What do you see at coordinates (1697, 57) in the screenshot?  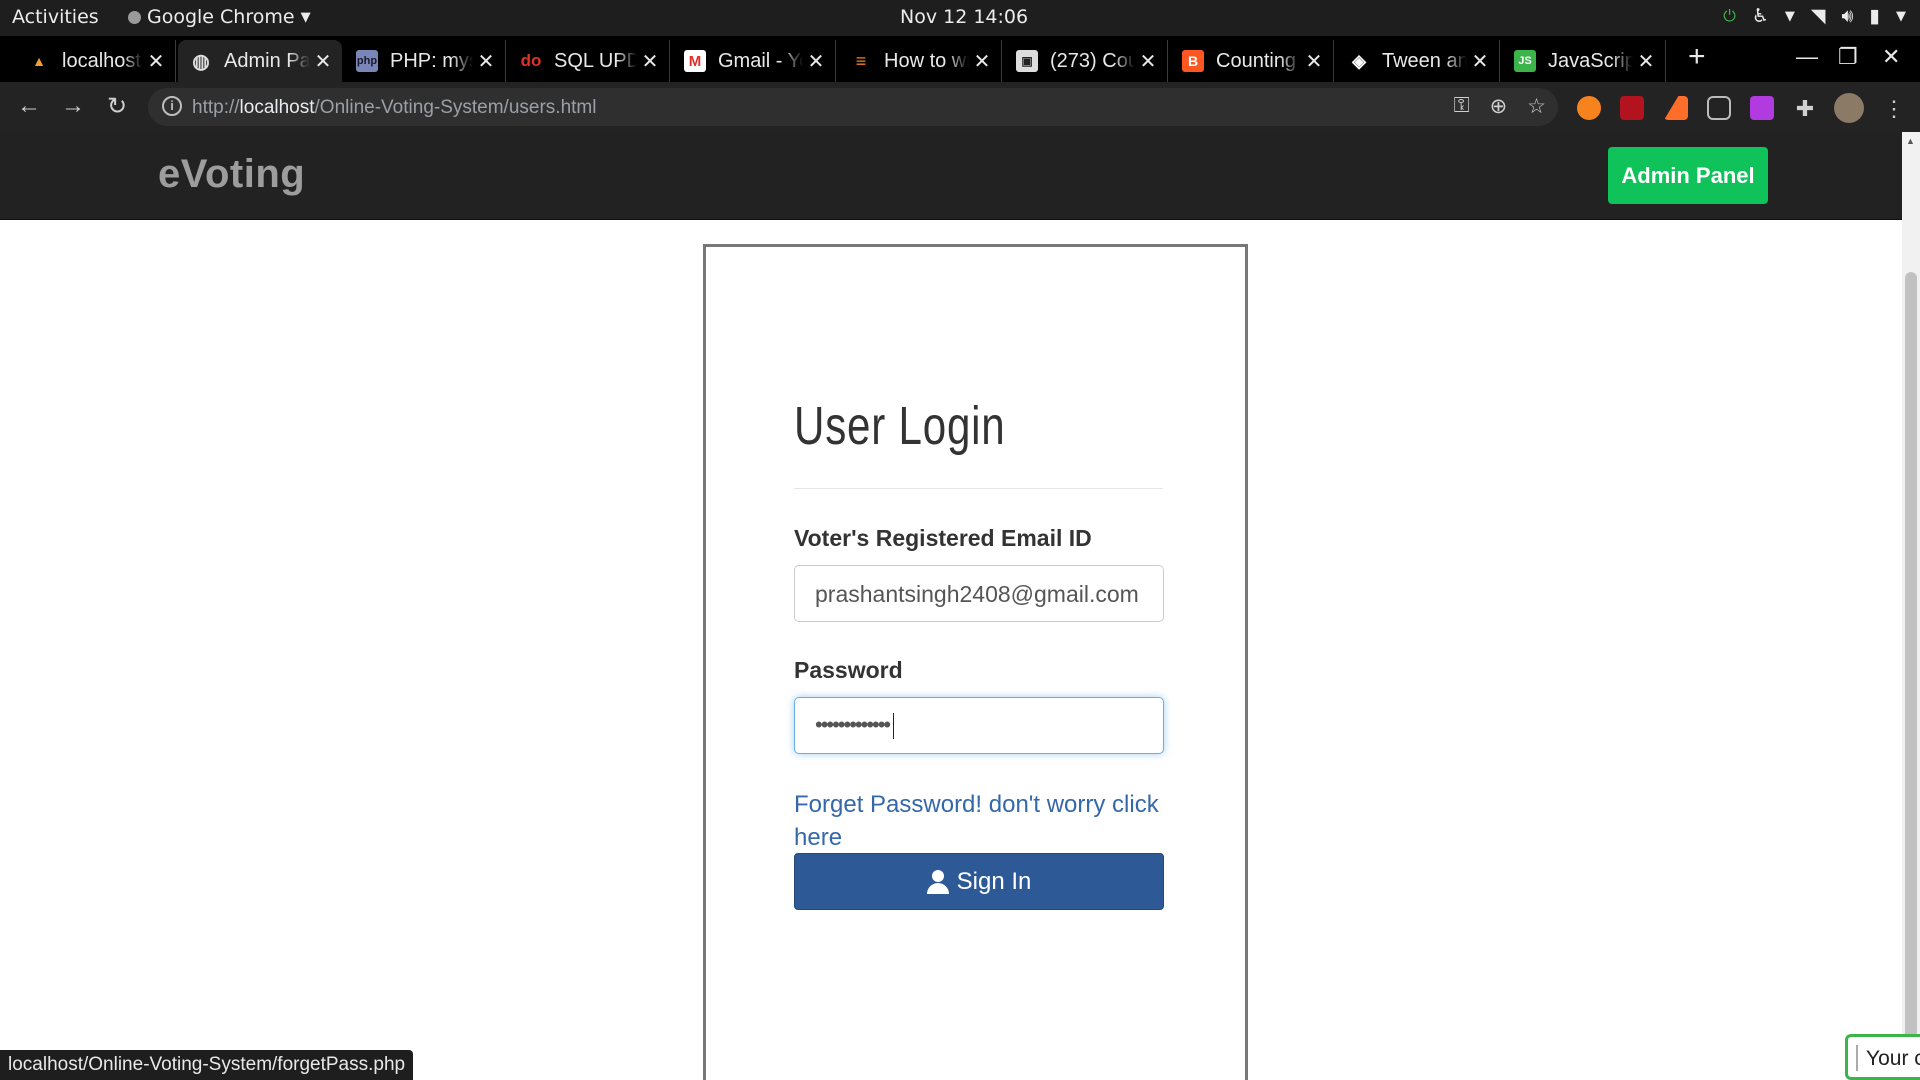 I see `new-tab-button: +` at bounding box center [1697, 57].